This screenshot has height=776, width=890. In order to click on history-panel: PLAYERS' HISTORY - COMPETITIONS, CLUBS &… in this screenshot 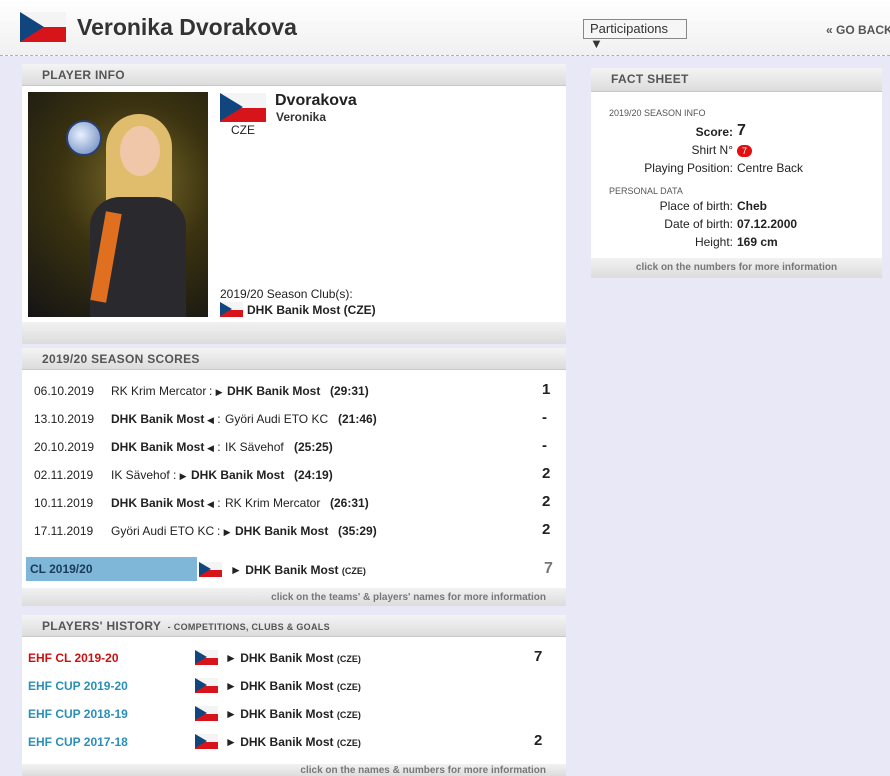, I will do `click(294, 695)`.